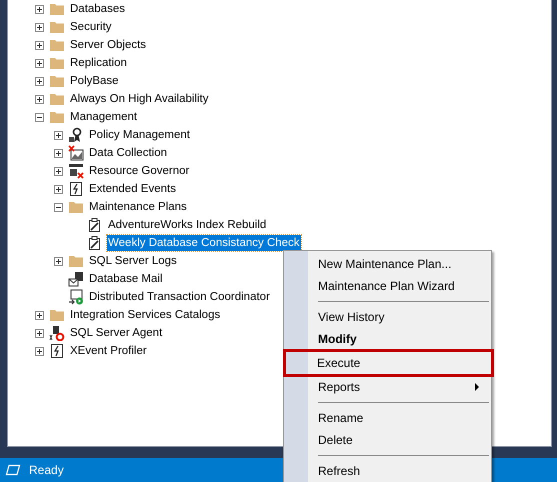 This screenshot has width=557, height=482. I want to click on menu-item: Reports, so click(387, 387).